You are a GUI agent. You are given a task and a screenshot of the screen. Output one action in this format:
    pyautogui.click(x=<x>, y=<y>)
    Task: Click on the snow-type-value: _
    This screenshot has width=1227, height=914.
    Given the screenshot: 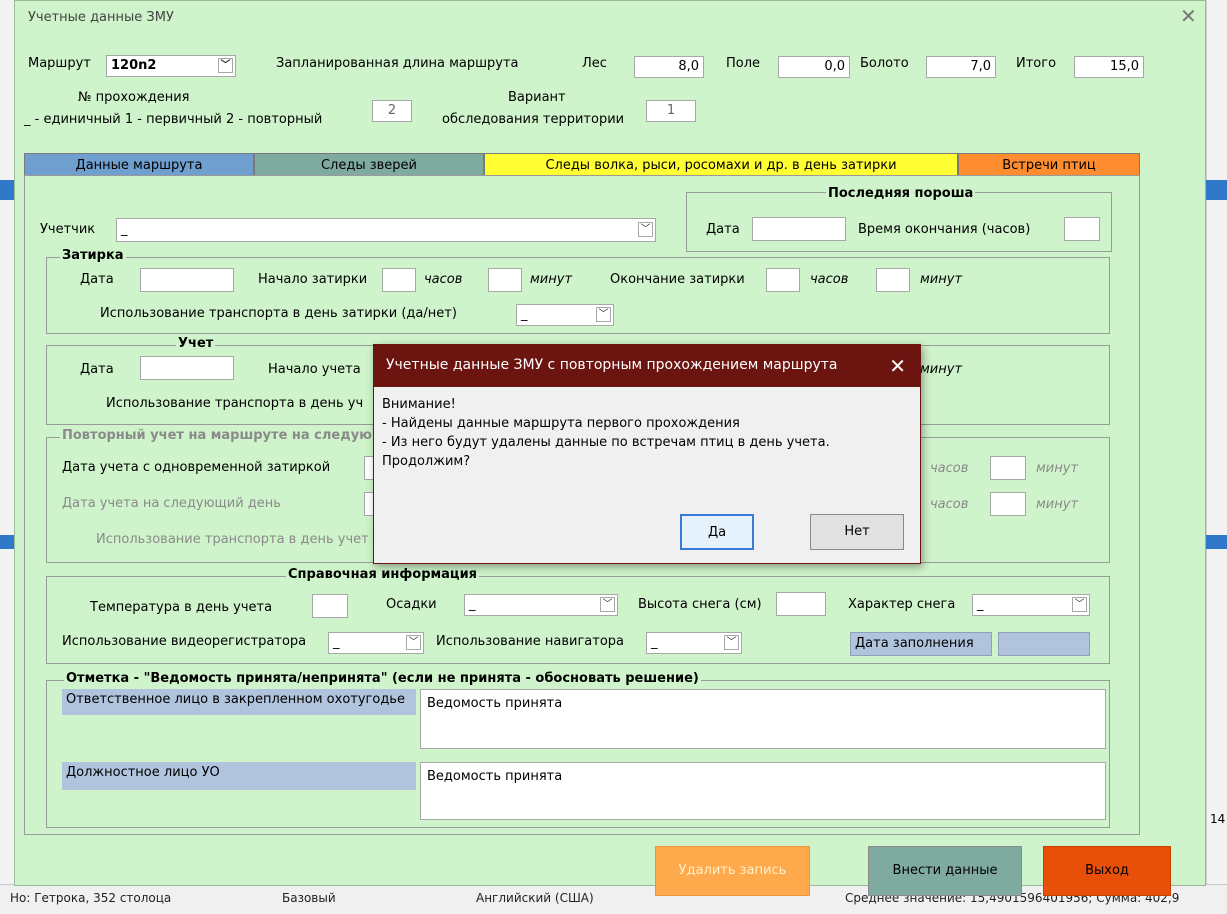 What is the action you would take?
    pyautogui.click(x=980, y=604)
    